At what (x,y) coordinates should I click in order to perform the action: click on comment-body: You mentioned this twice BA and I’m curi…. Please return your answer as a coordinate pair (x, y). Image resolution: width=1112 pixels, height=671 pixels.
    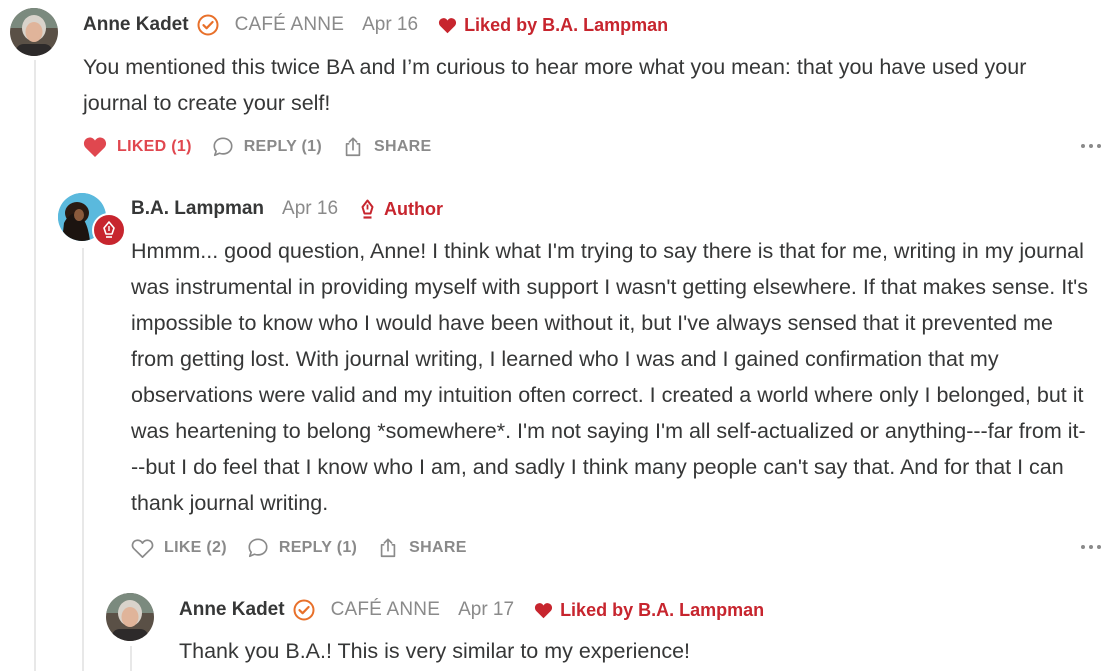
    Looking at the image, I should click on (555, 85).